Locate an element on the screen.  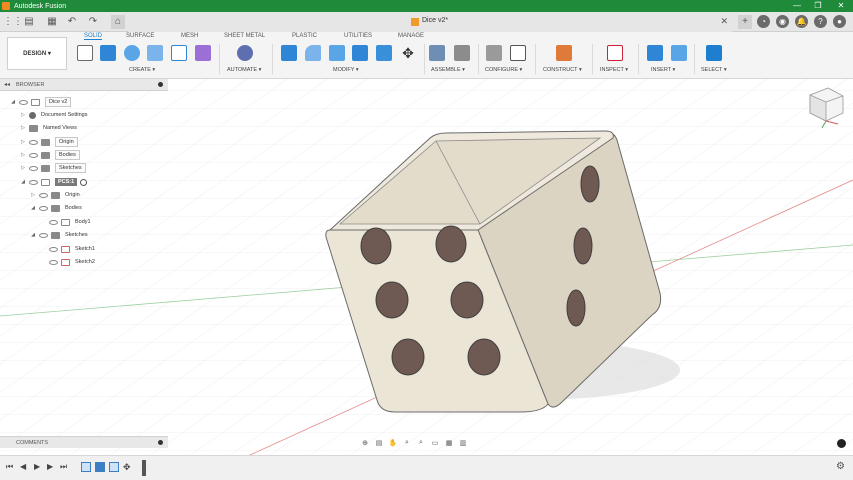
tab-manage: MANAGE is located at coordinates (411, 36).